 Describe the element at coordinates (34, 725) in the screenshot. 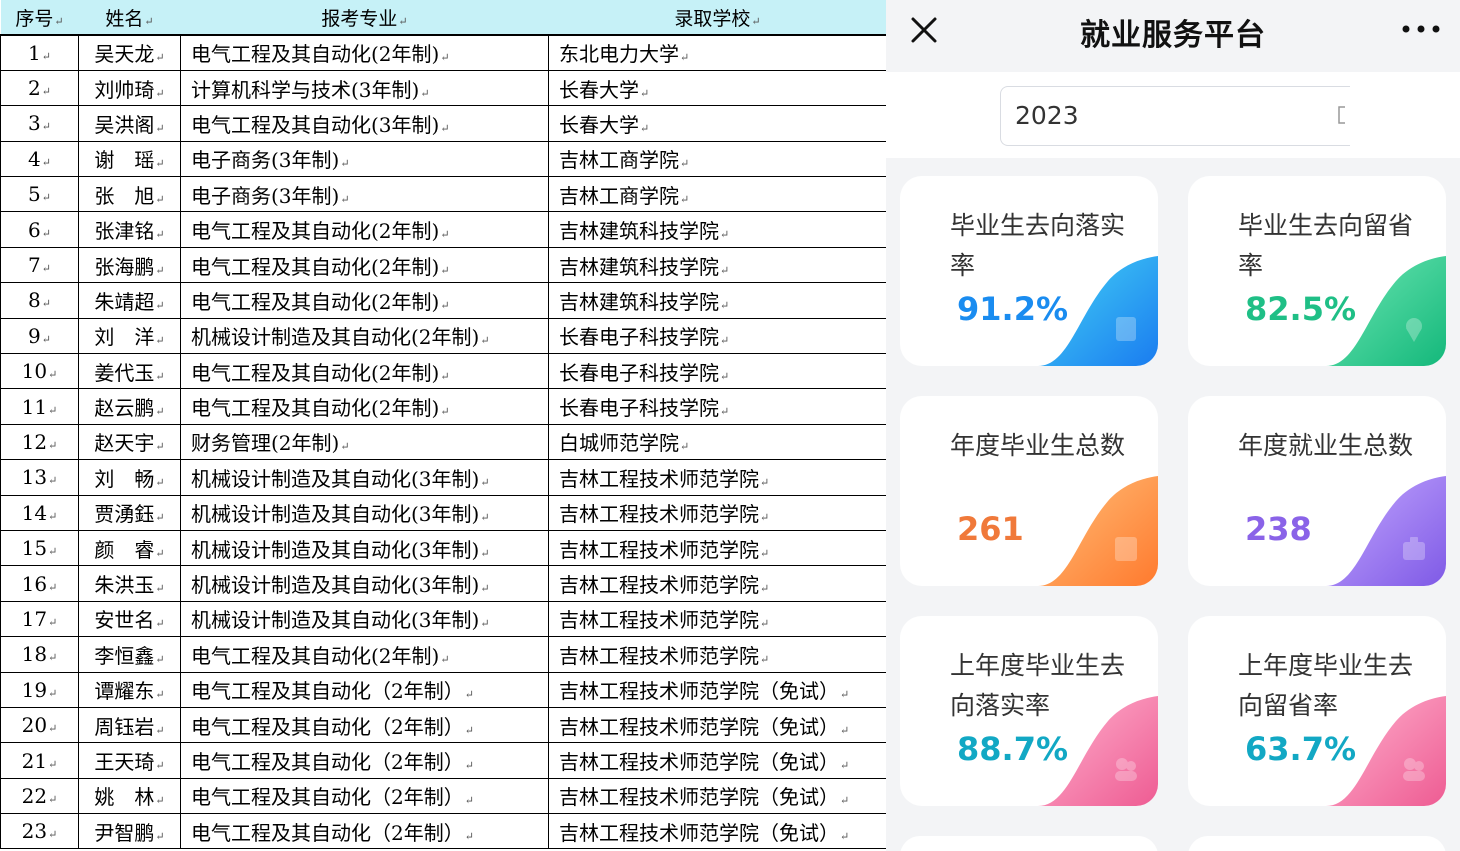

I see `cell-no-text: 20` at that location.